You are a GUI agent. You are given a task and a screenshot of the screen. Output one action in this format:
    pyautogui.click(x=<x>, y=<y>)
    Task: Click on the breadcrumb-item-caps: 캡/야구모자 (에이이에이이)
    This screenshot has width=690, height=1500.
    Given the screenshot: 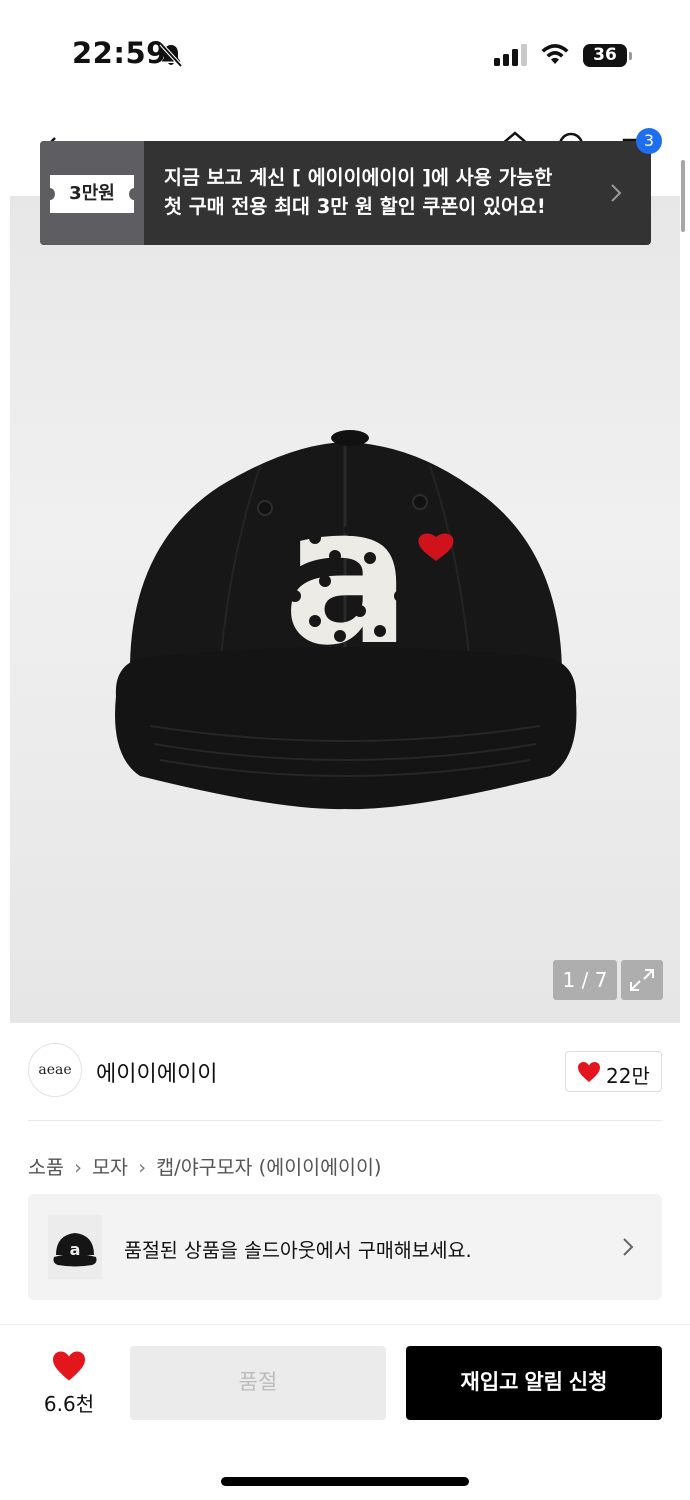 What is the action you would take?
    pyautogui.click(x=268, y=1165)
    